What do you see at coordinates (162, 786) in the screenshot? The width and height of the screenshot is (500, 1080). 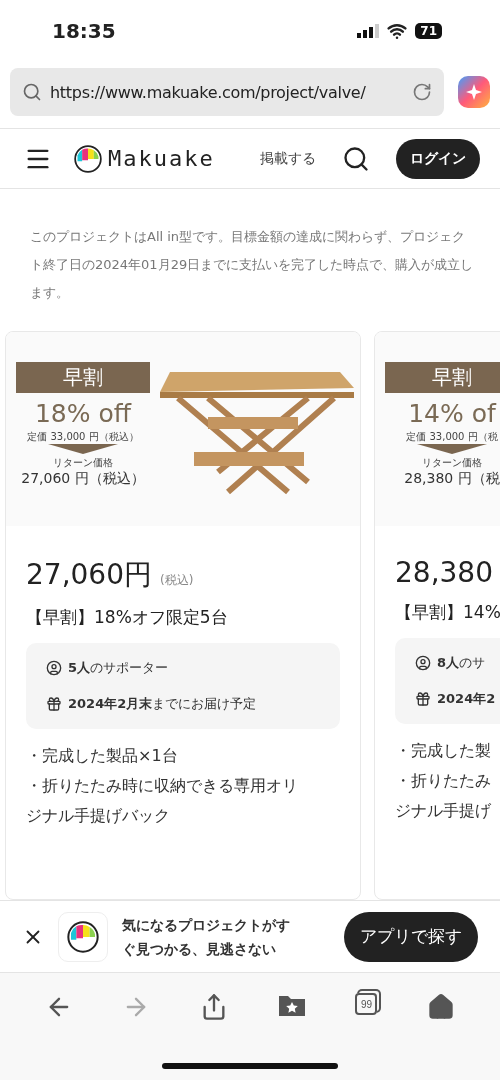 I see `reward-item: ・折りたたみ時に収納できる専用オリ` at bounding box center [162, 786].